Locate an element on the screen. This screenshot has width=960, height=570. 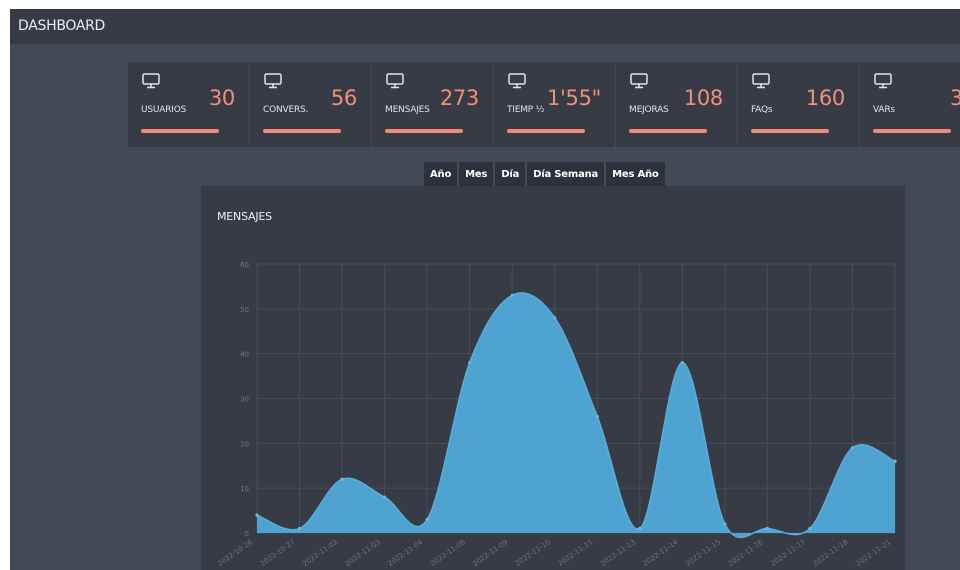
stat-value: 108 is located at coordinates (703, 98).